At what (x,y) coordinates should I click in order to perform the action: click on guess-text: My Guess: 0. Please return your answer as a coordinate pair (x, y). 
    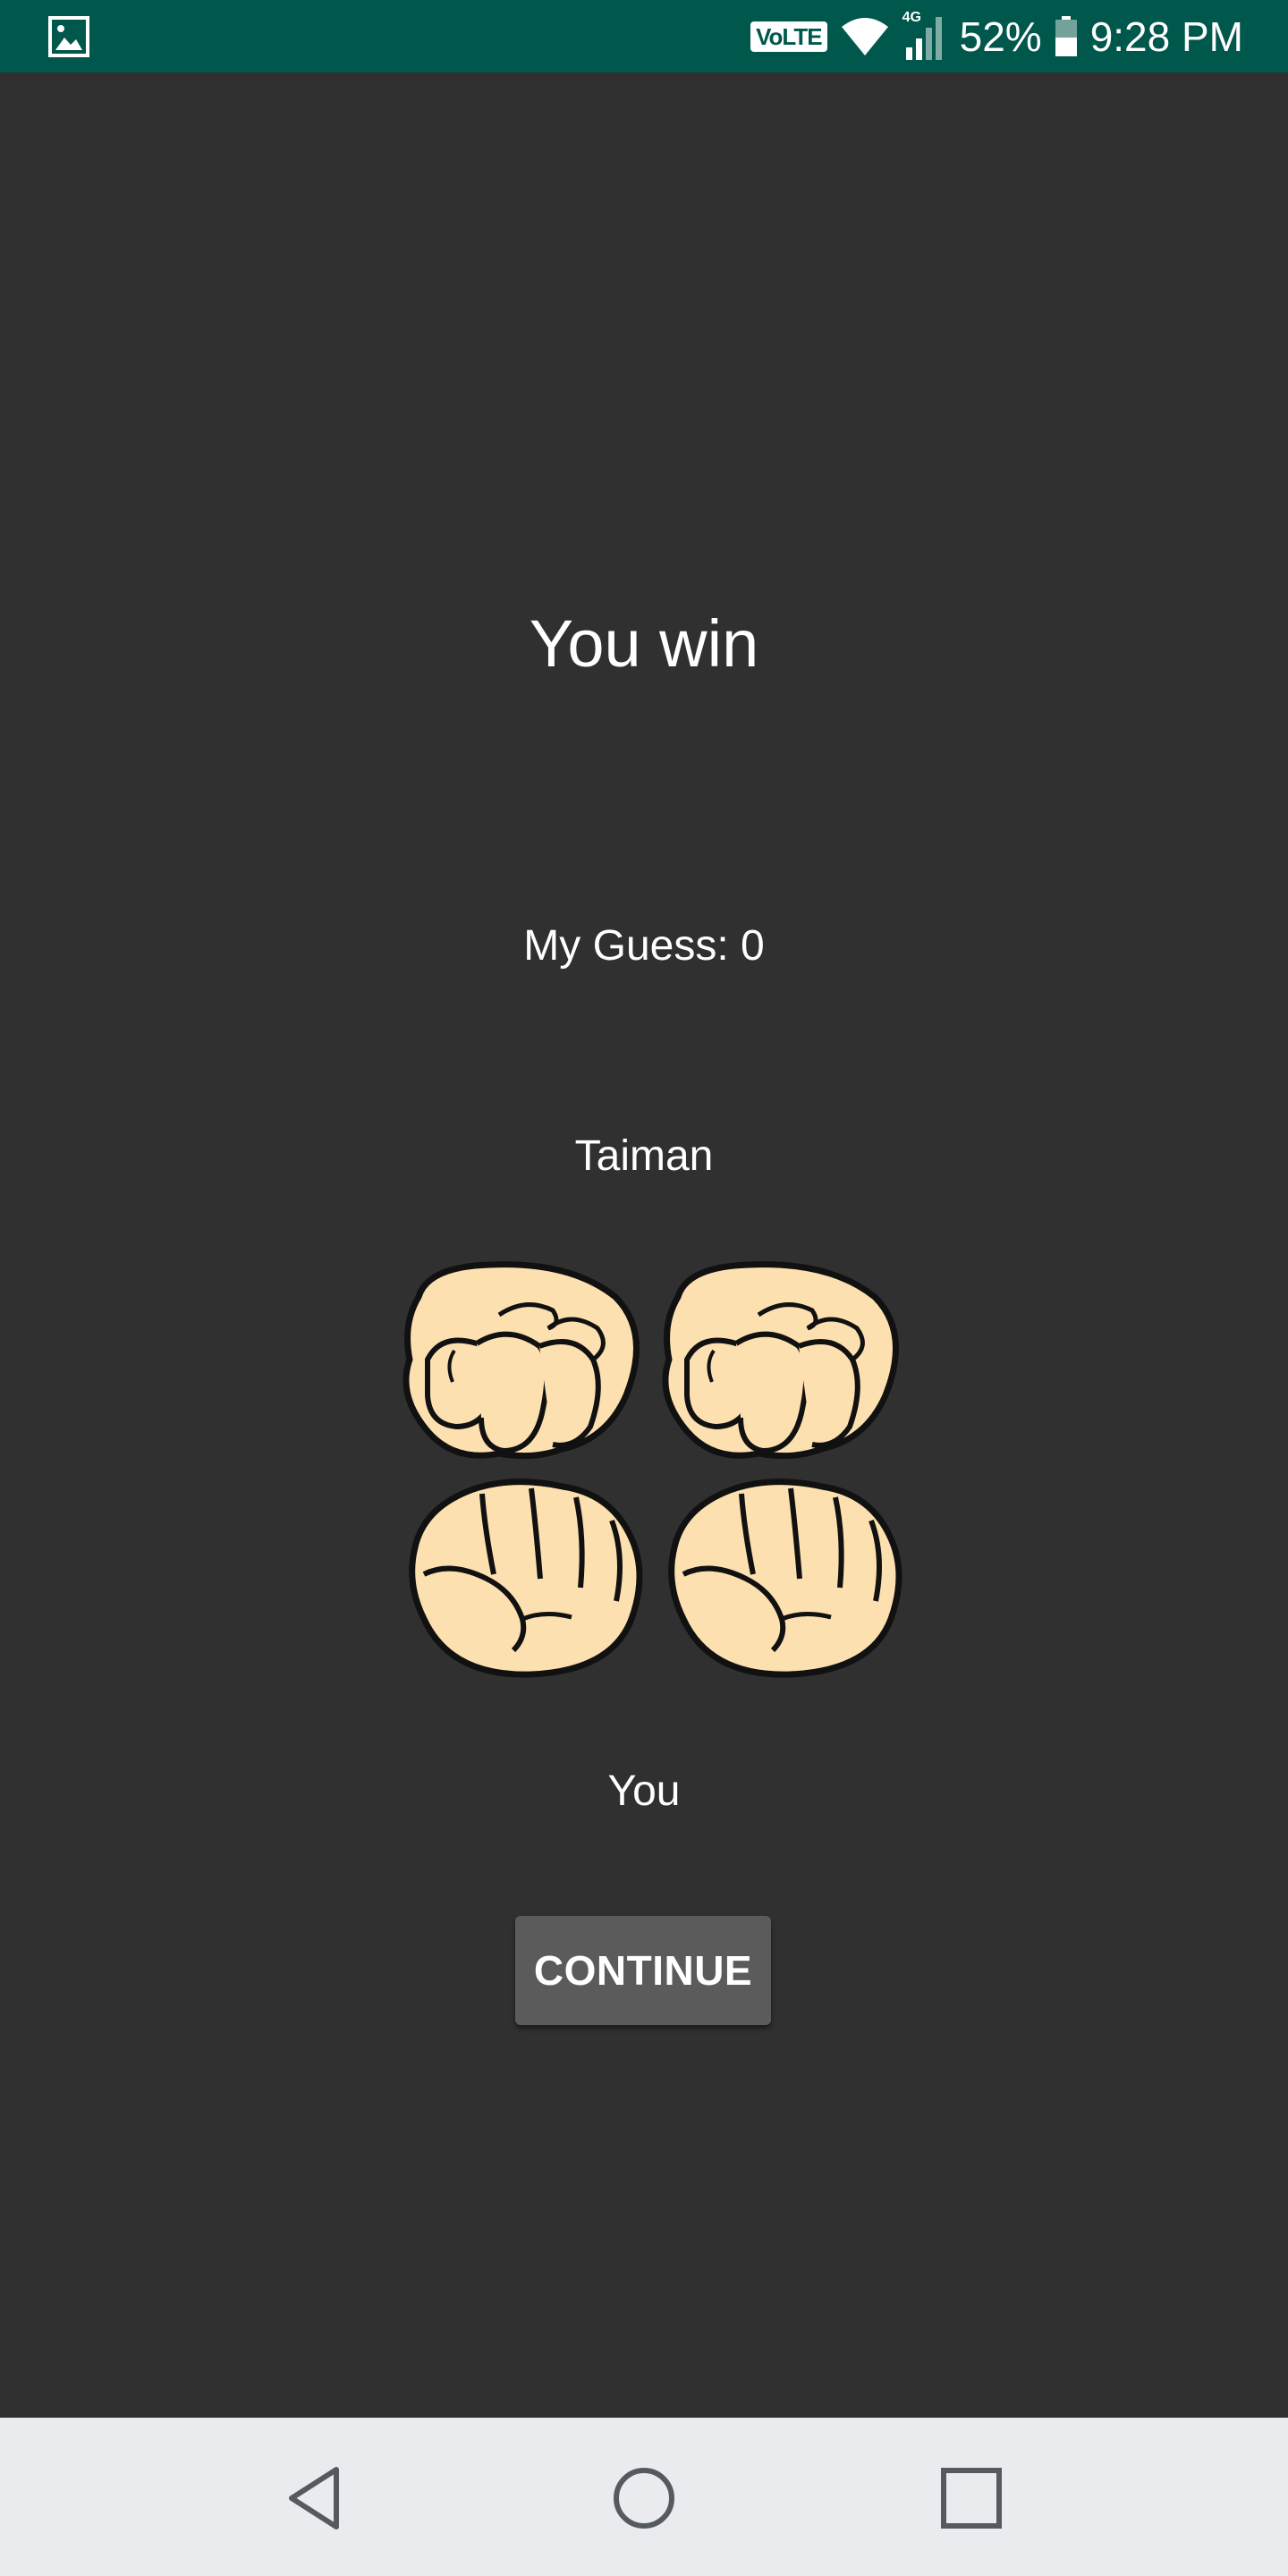
    Looking at the image, I should click on (644, 946).